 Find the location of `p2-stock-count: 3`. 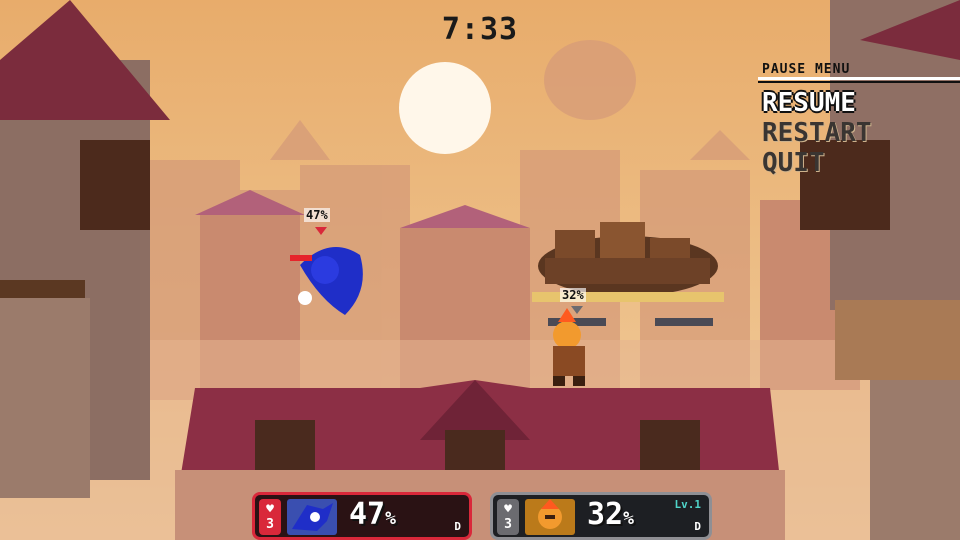

p2-stock-count: 3 is located at coordinates (508, 524).